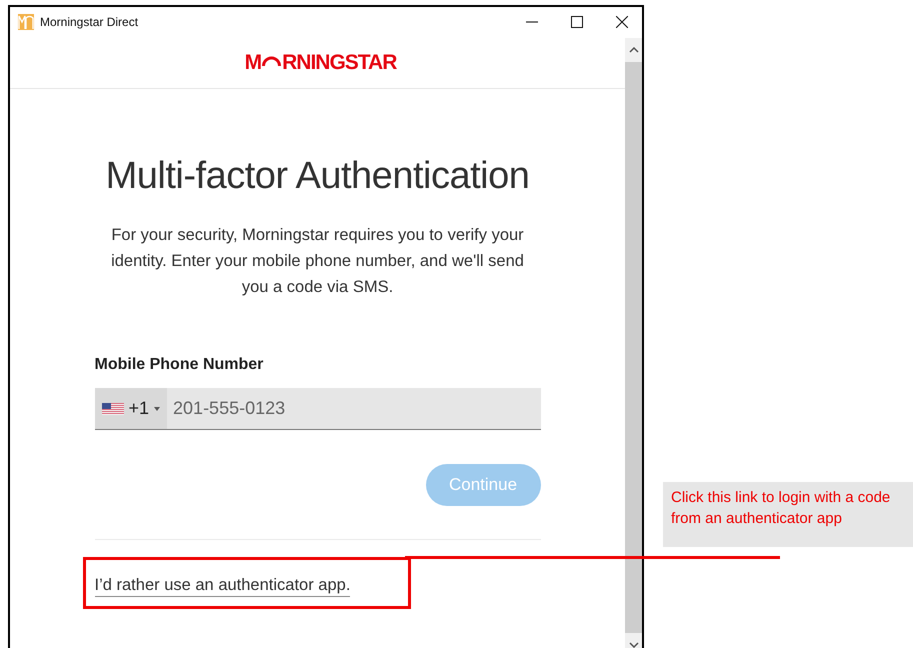  Describe the element at coordinates (317, 409) in the screenshot. I see `phone-field: +1 201-555-0123` at that location.